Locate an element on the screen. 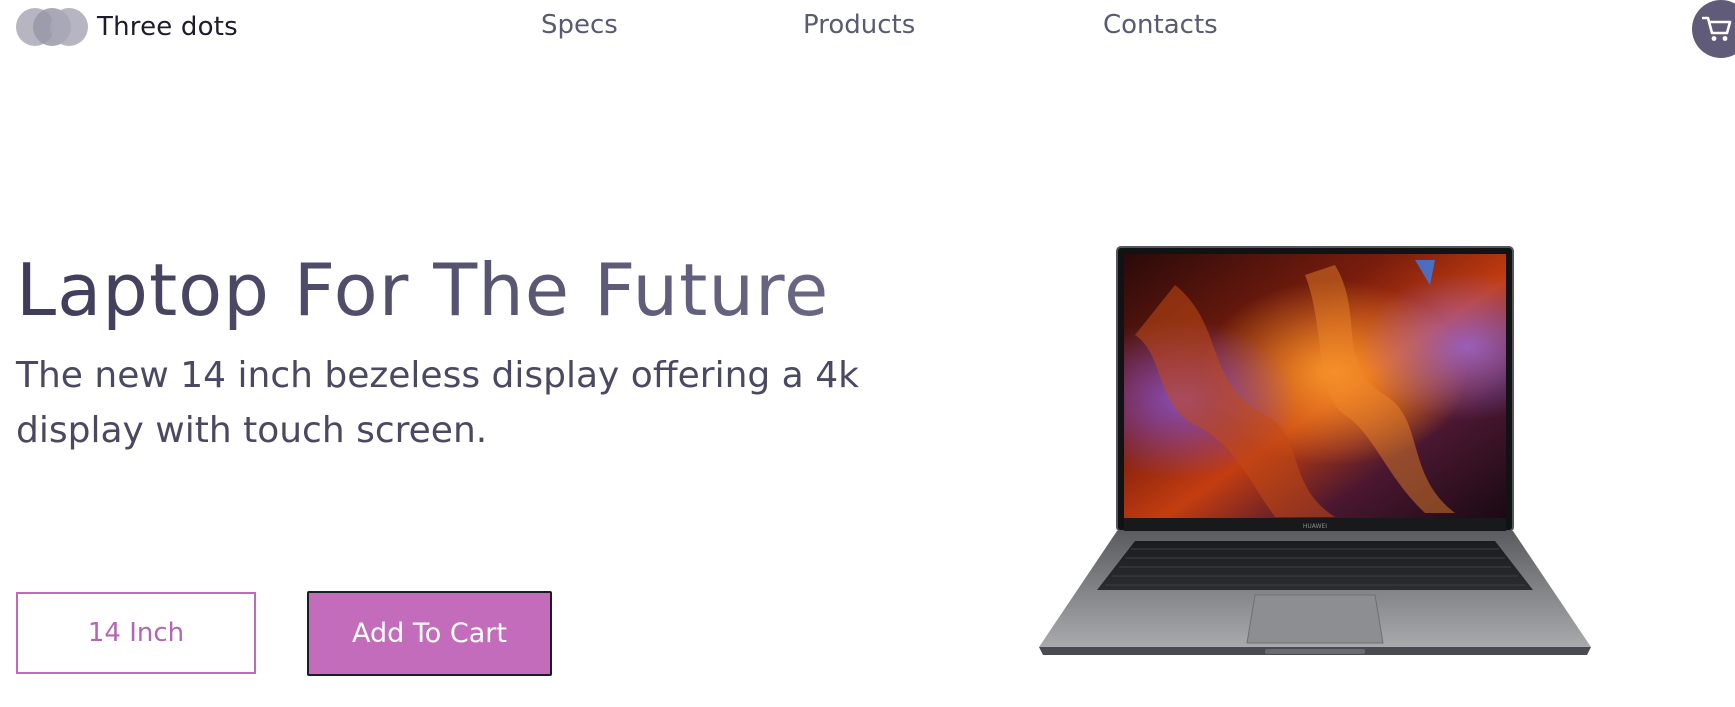 The height and width of the screenshot is (707, 1735). hero-title: Laptop For The Future is located at coordinates (423, 290).